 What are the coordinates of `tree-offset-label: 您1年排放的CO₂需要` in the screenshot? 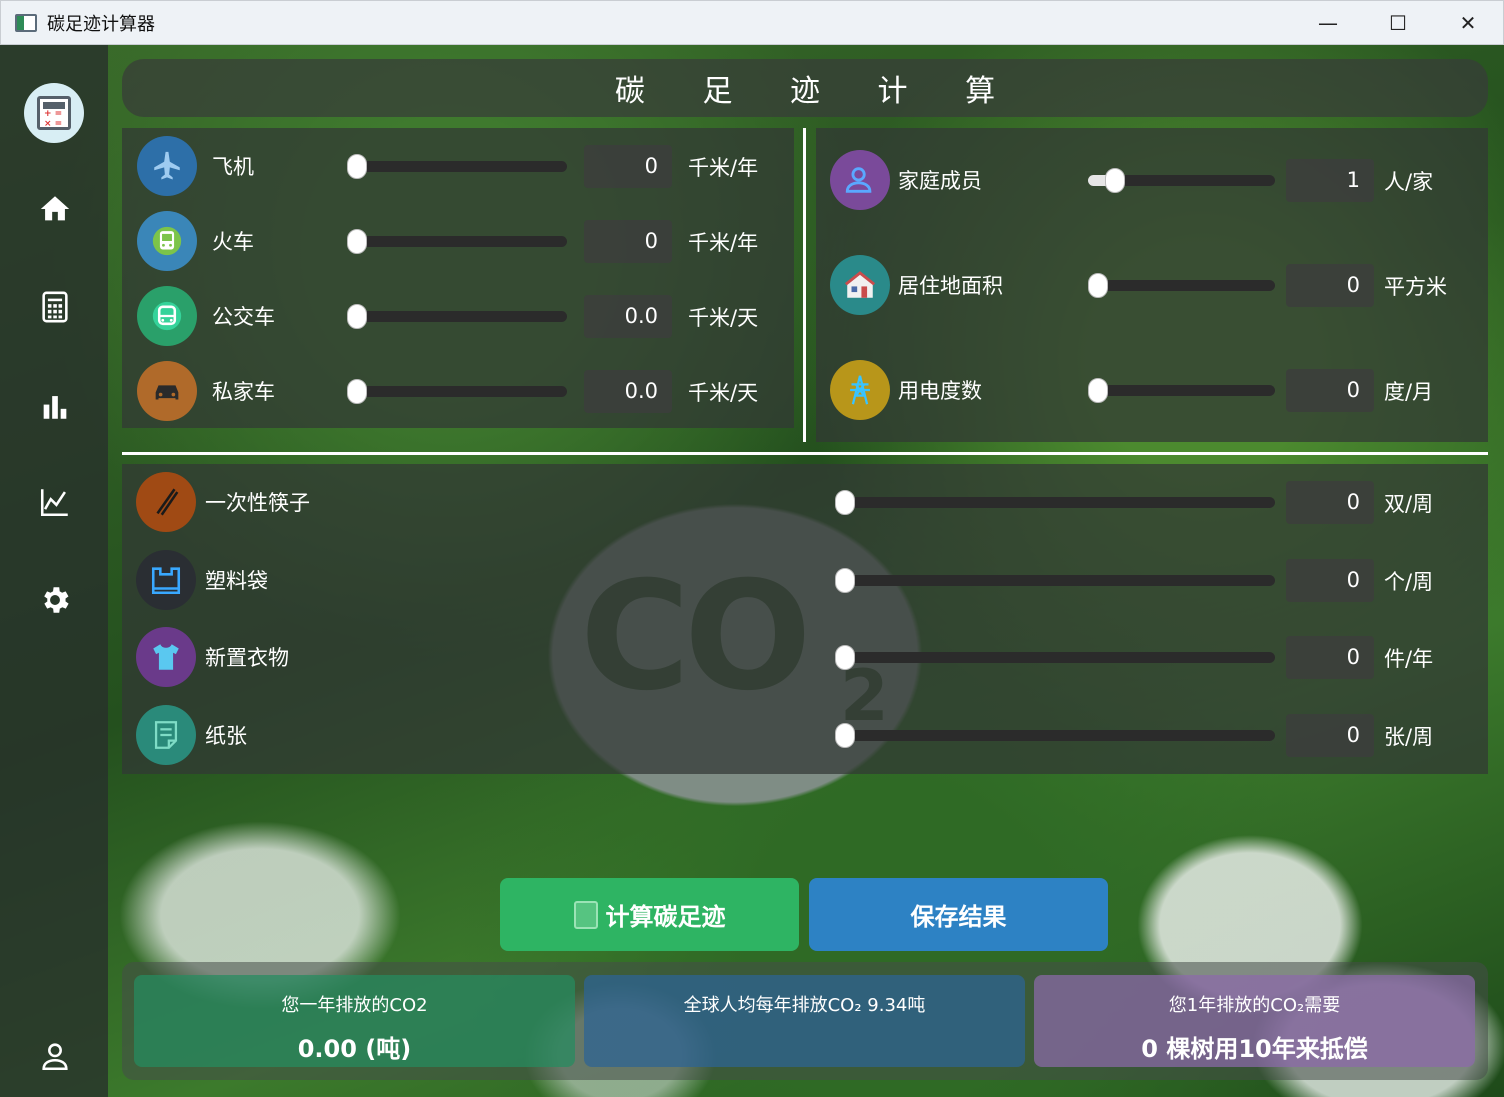 It's located at (1254, 1005).